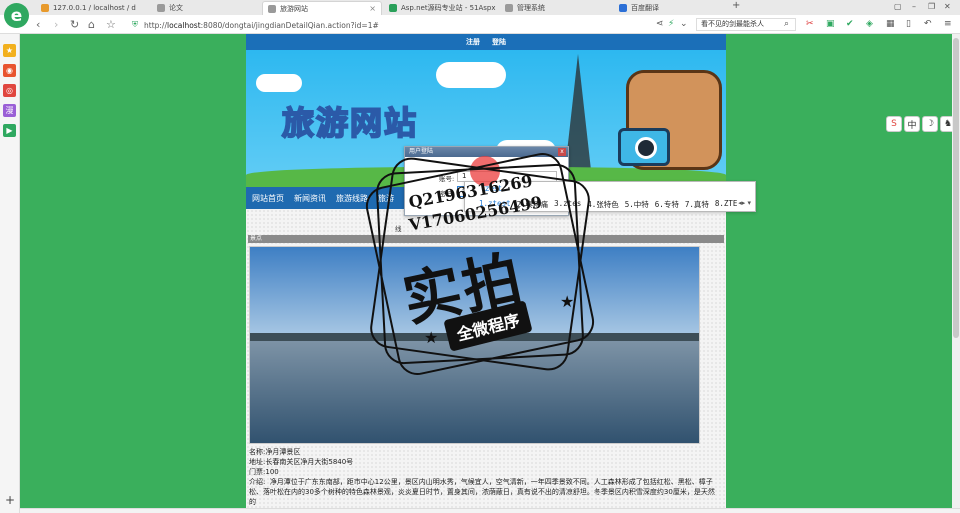  What do you see at coordinates (495, 204) in the screenshot?
I see `ime-candidate: 1.ztest` at bounding box center [495, 204].